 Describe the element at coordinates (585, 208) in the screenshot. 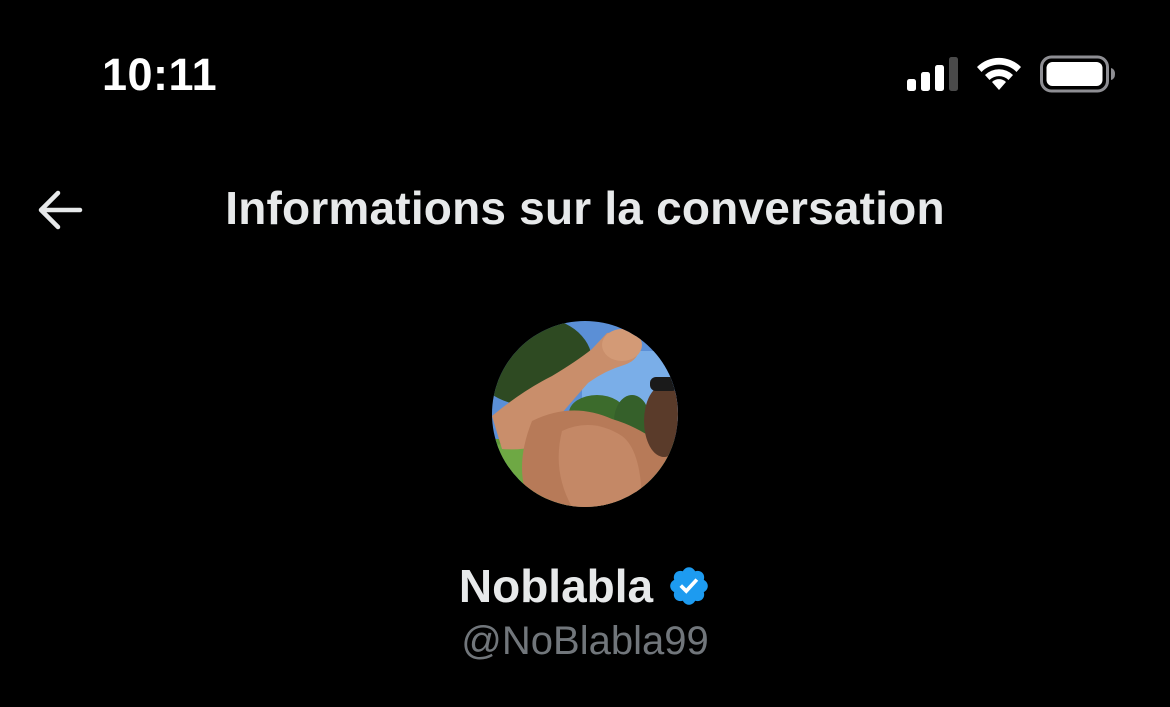

I see `page-title: Informations sur la conversation` at that location.